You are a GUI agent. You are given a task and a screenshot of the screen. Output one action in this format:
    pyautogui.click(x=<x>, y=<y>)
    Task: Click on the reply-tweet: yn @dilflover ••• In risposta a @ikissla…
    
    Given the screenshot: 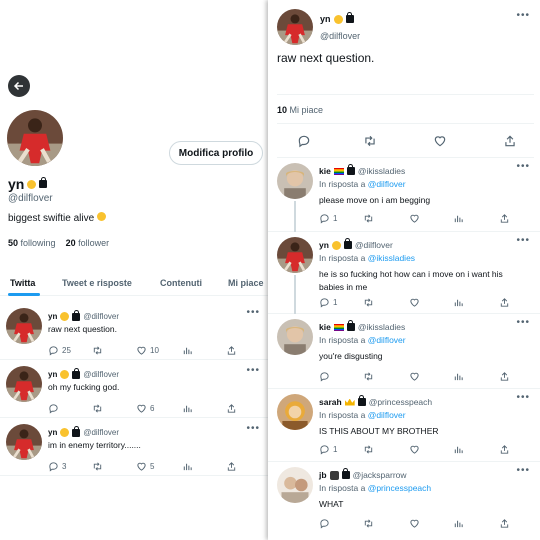 What is the action you would take?
    pyautogui.click(x=404, y=273)
    